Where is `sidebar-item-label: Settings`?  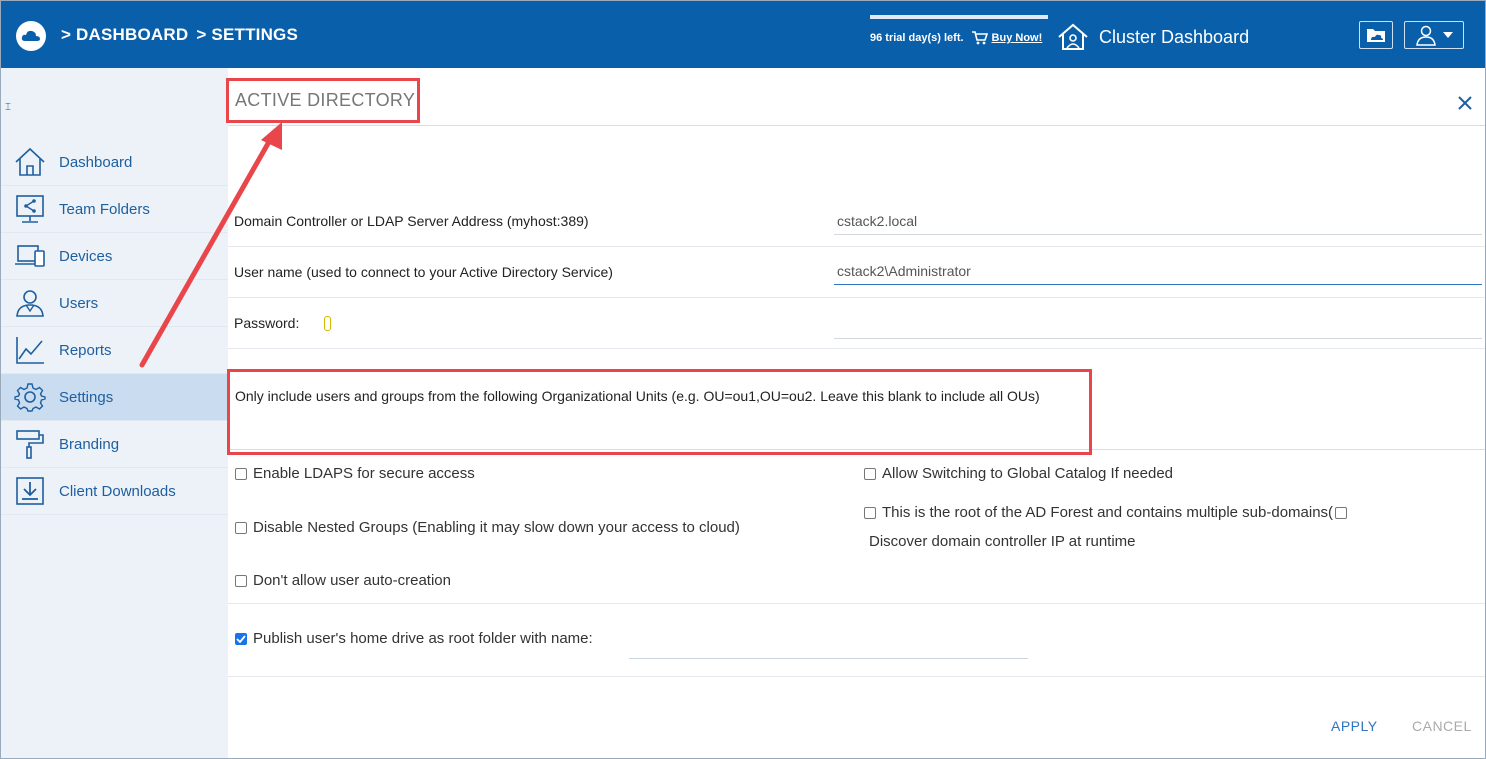 sidebar-item-label: Settings is located at coordinates (86, 397).